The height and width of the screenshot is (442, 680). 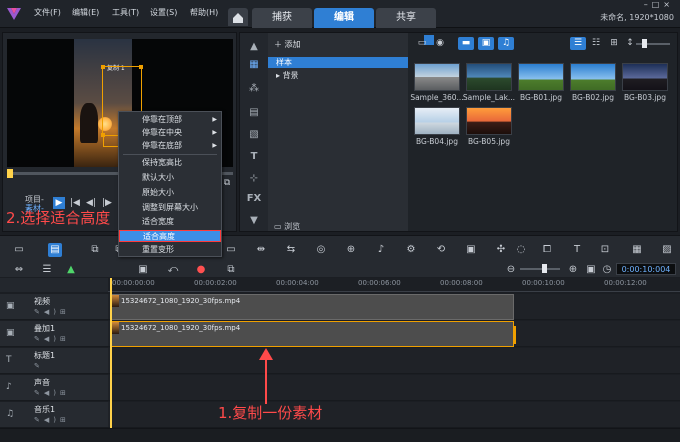 I want to click on menu-fit-screen: 调整到屏幕大小, so click(x=170, y=208).